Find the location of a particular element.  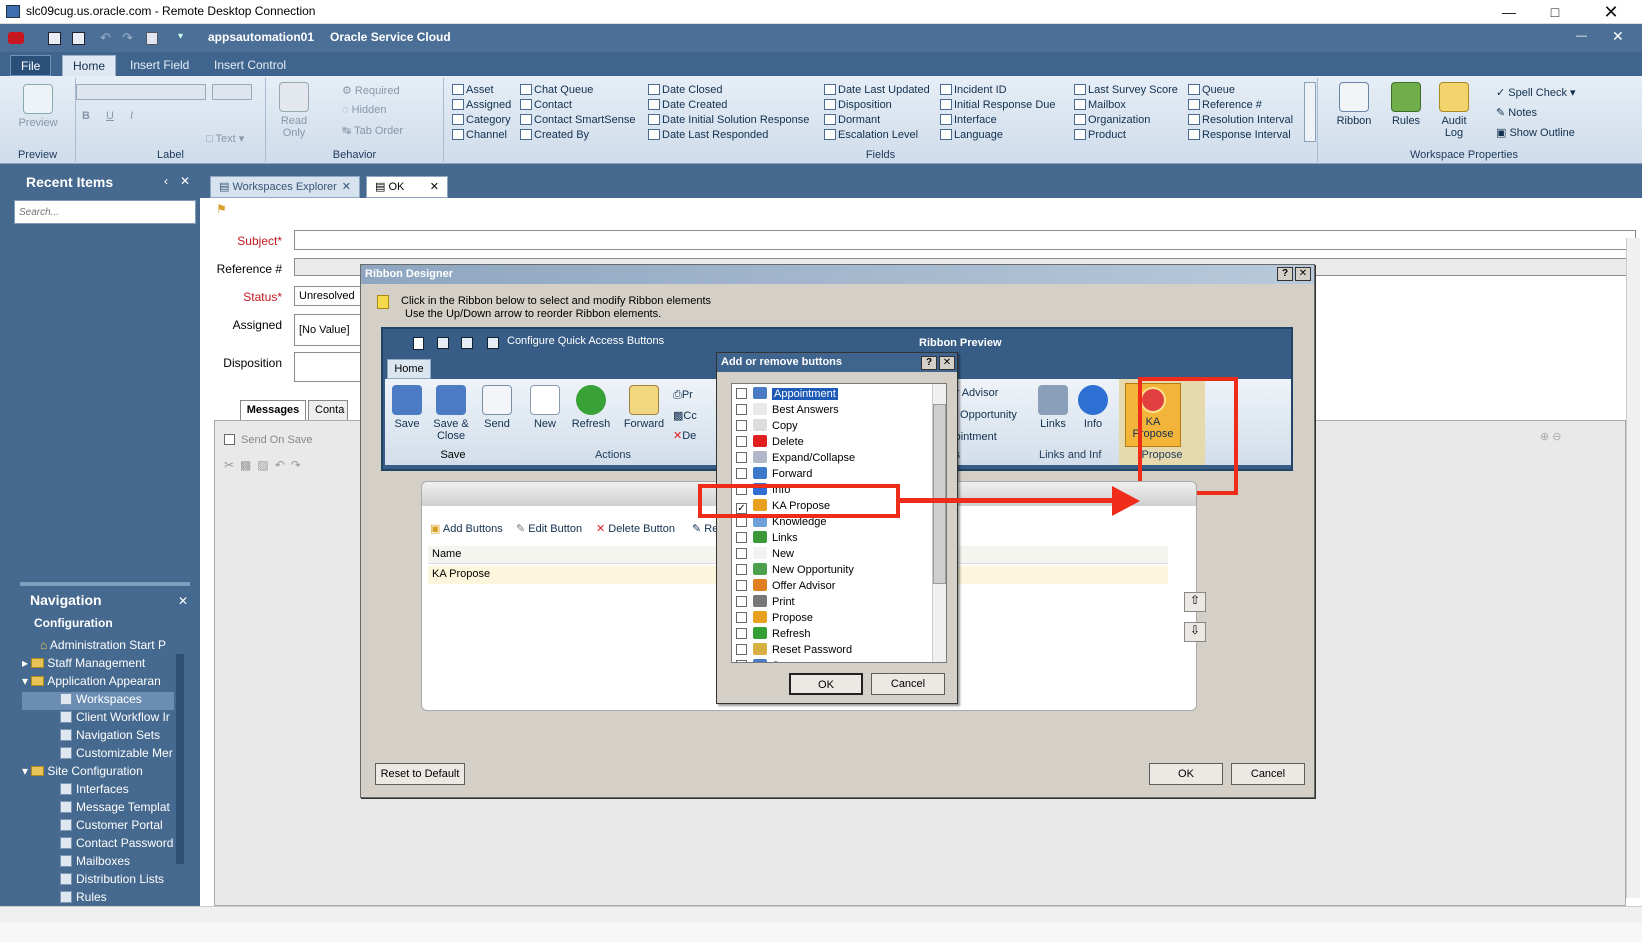

hidden-toggle: ◌ Hidden is located at coordinates (364, 110).